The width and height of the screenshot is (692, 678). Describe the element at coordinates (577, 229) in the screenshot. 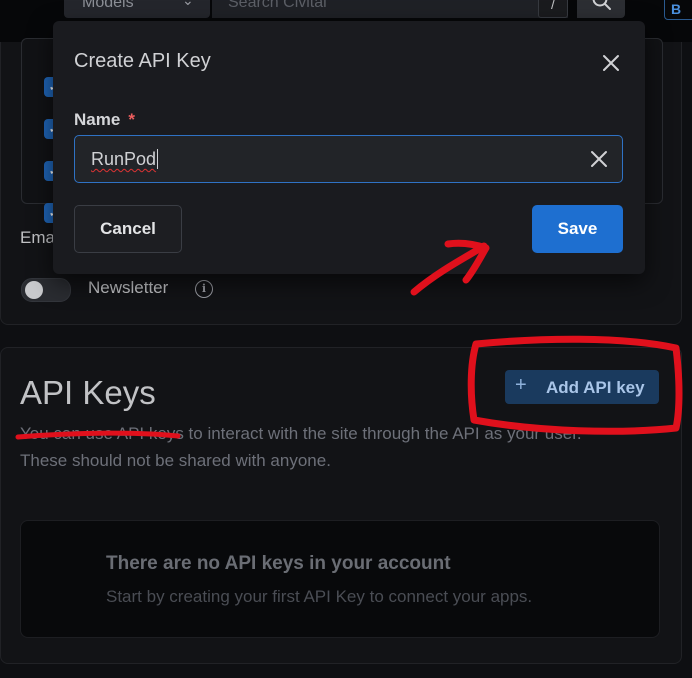

I see `save-button: Save` at that location.